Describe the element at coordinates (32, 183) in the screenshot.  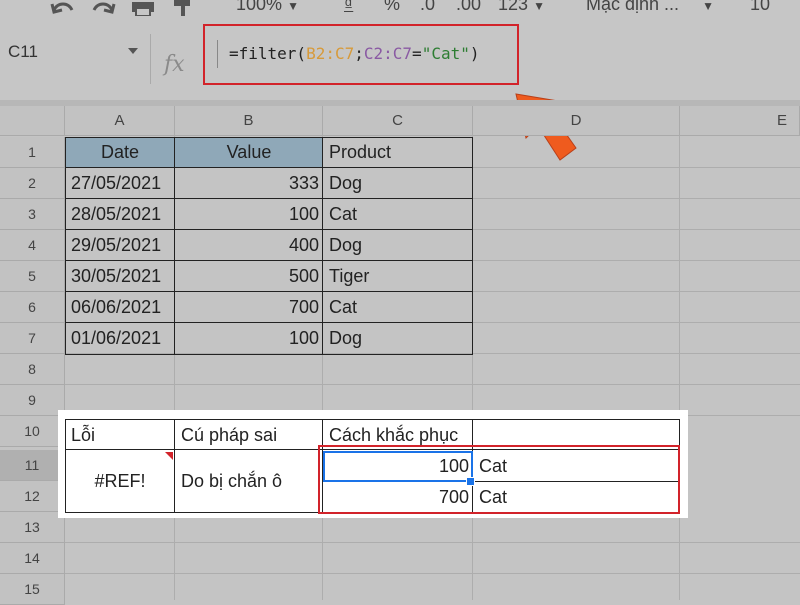
I see `row-header-2: 2` at that location.